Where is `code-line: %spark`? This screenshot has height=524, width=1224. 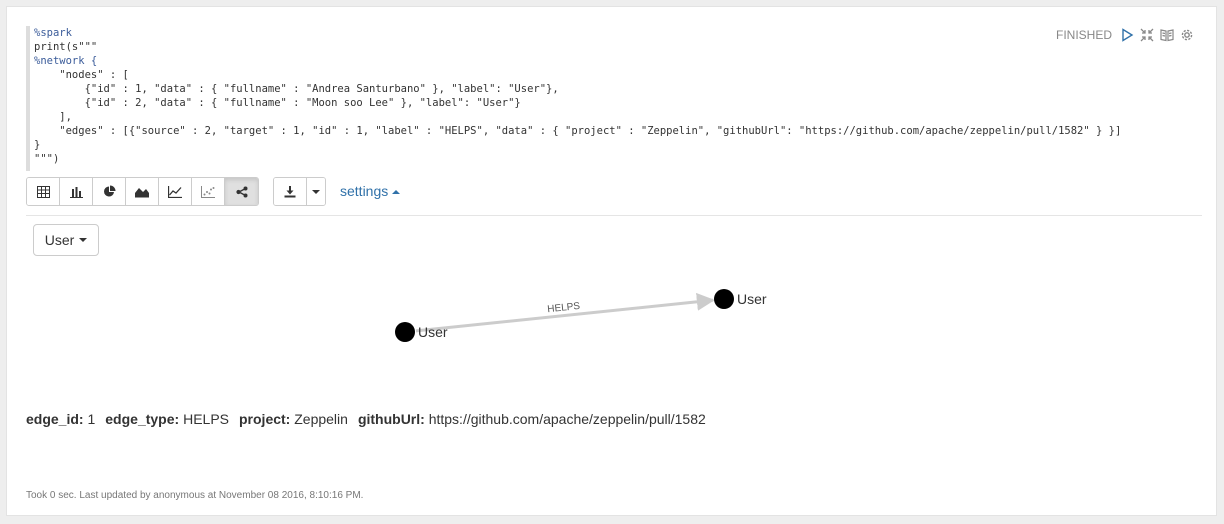 code-line: %spark is located at coordinates (53, 33).